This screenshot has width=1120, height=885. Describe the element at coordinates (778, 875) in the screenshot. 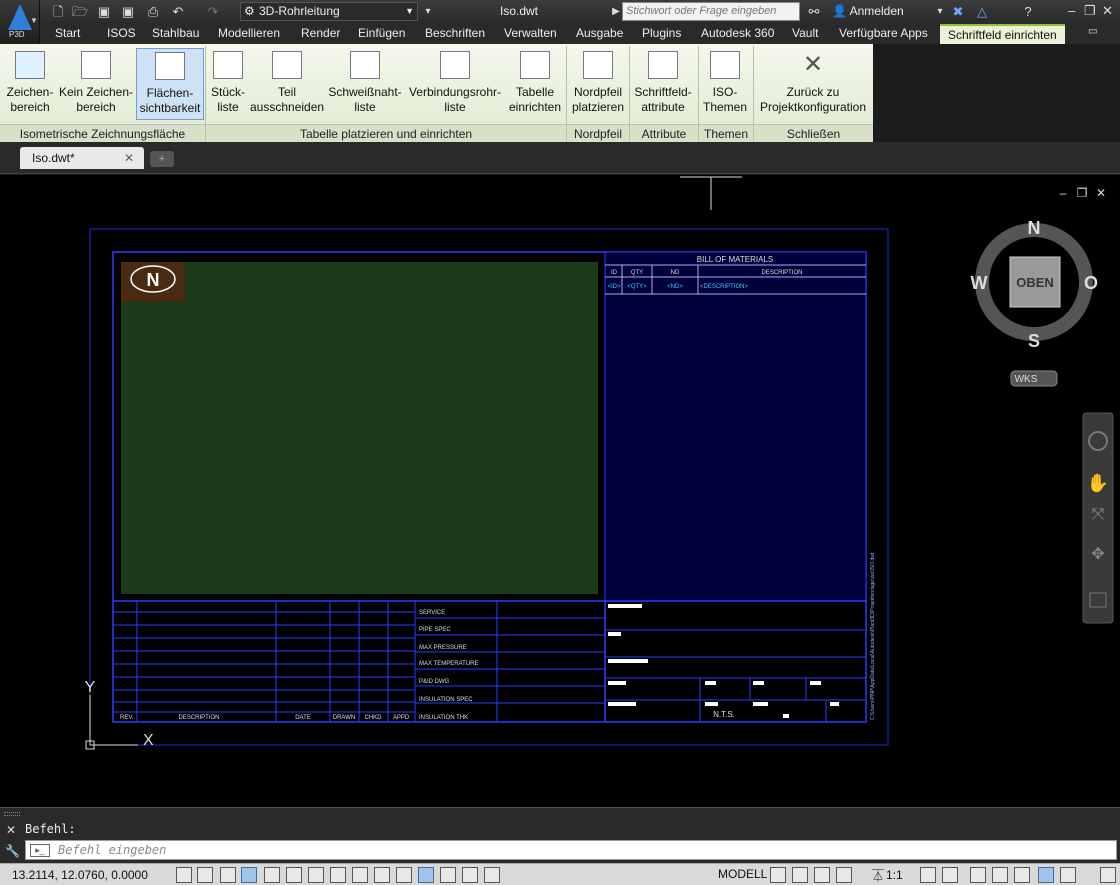

I see `layout-icon` at that location.